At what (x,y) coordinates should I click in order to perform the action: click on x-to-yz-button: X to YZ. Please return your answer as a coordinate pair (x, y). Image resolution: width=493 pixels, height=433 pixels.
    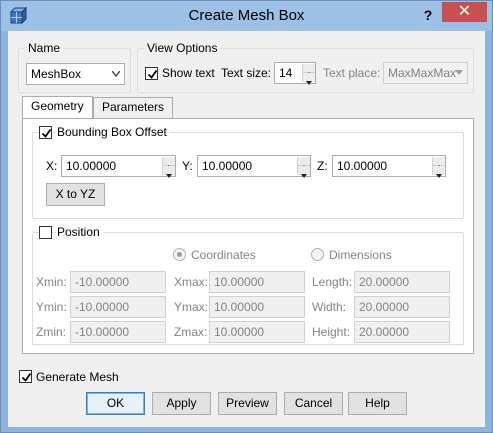
    Looking at the image, I should click on (75, 194).